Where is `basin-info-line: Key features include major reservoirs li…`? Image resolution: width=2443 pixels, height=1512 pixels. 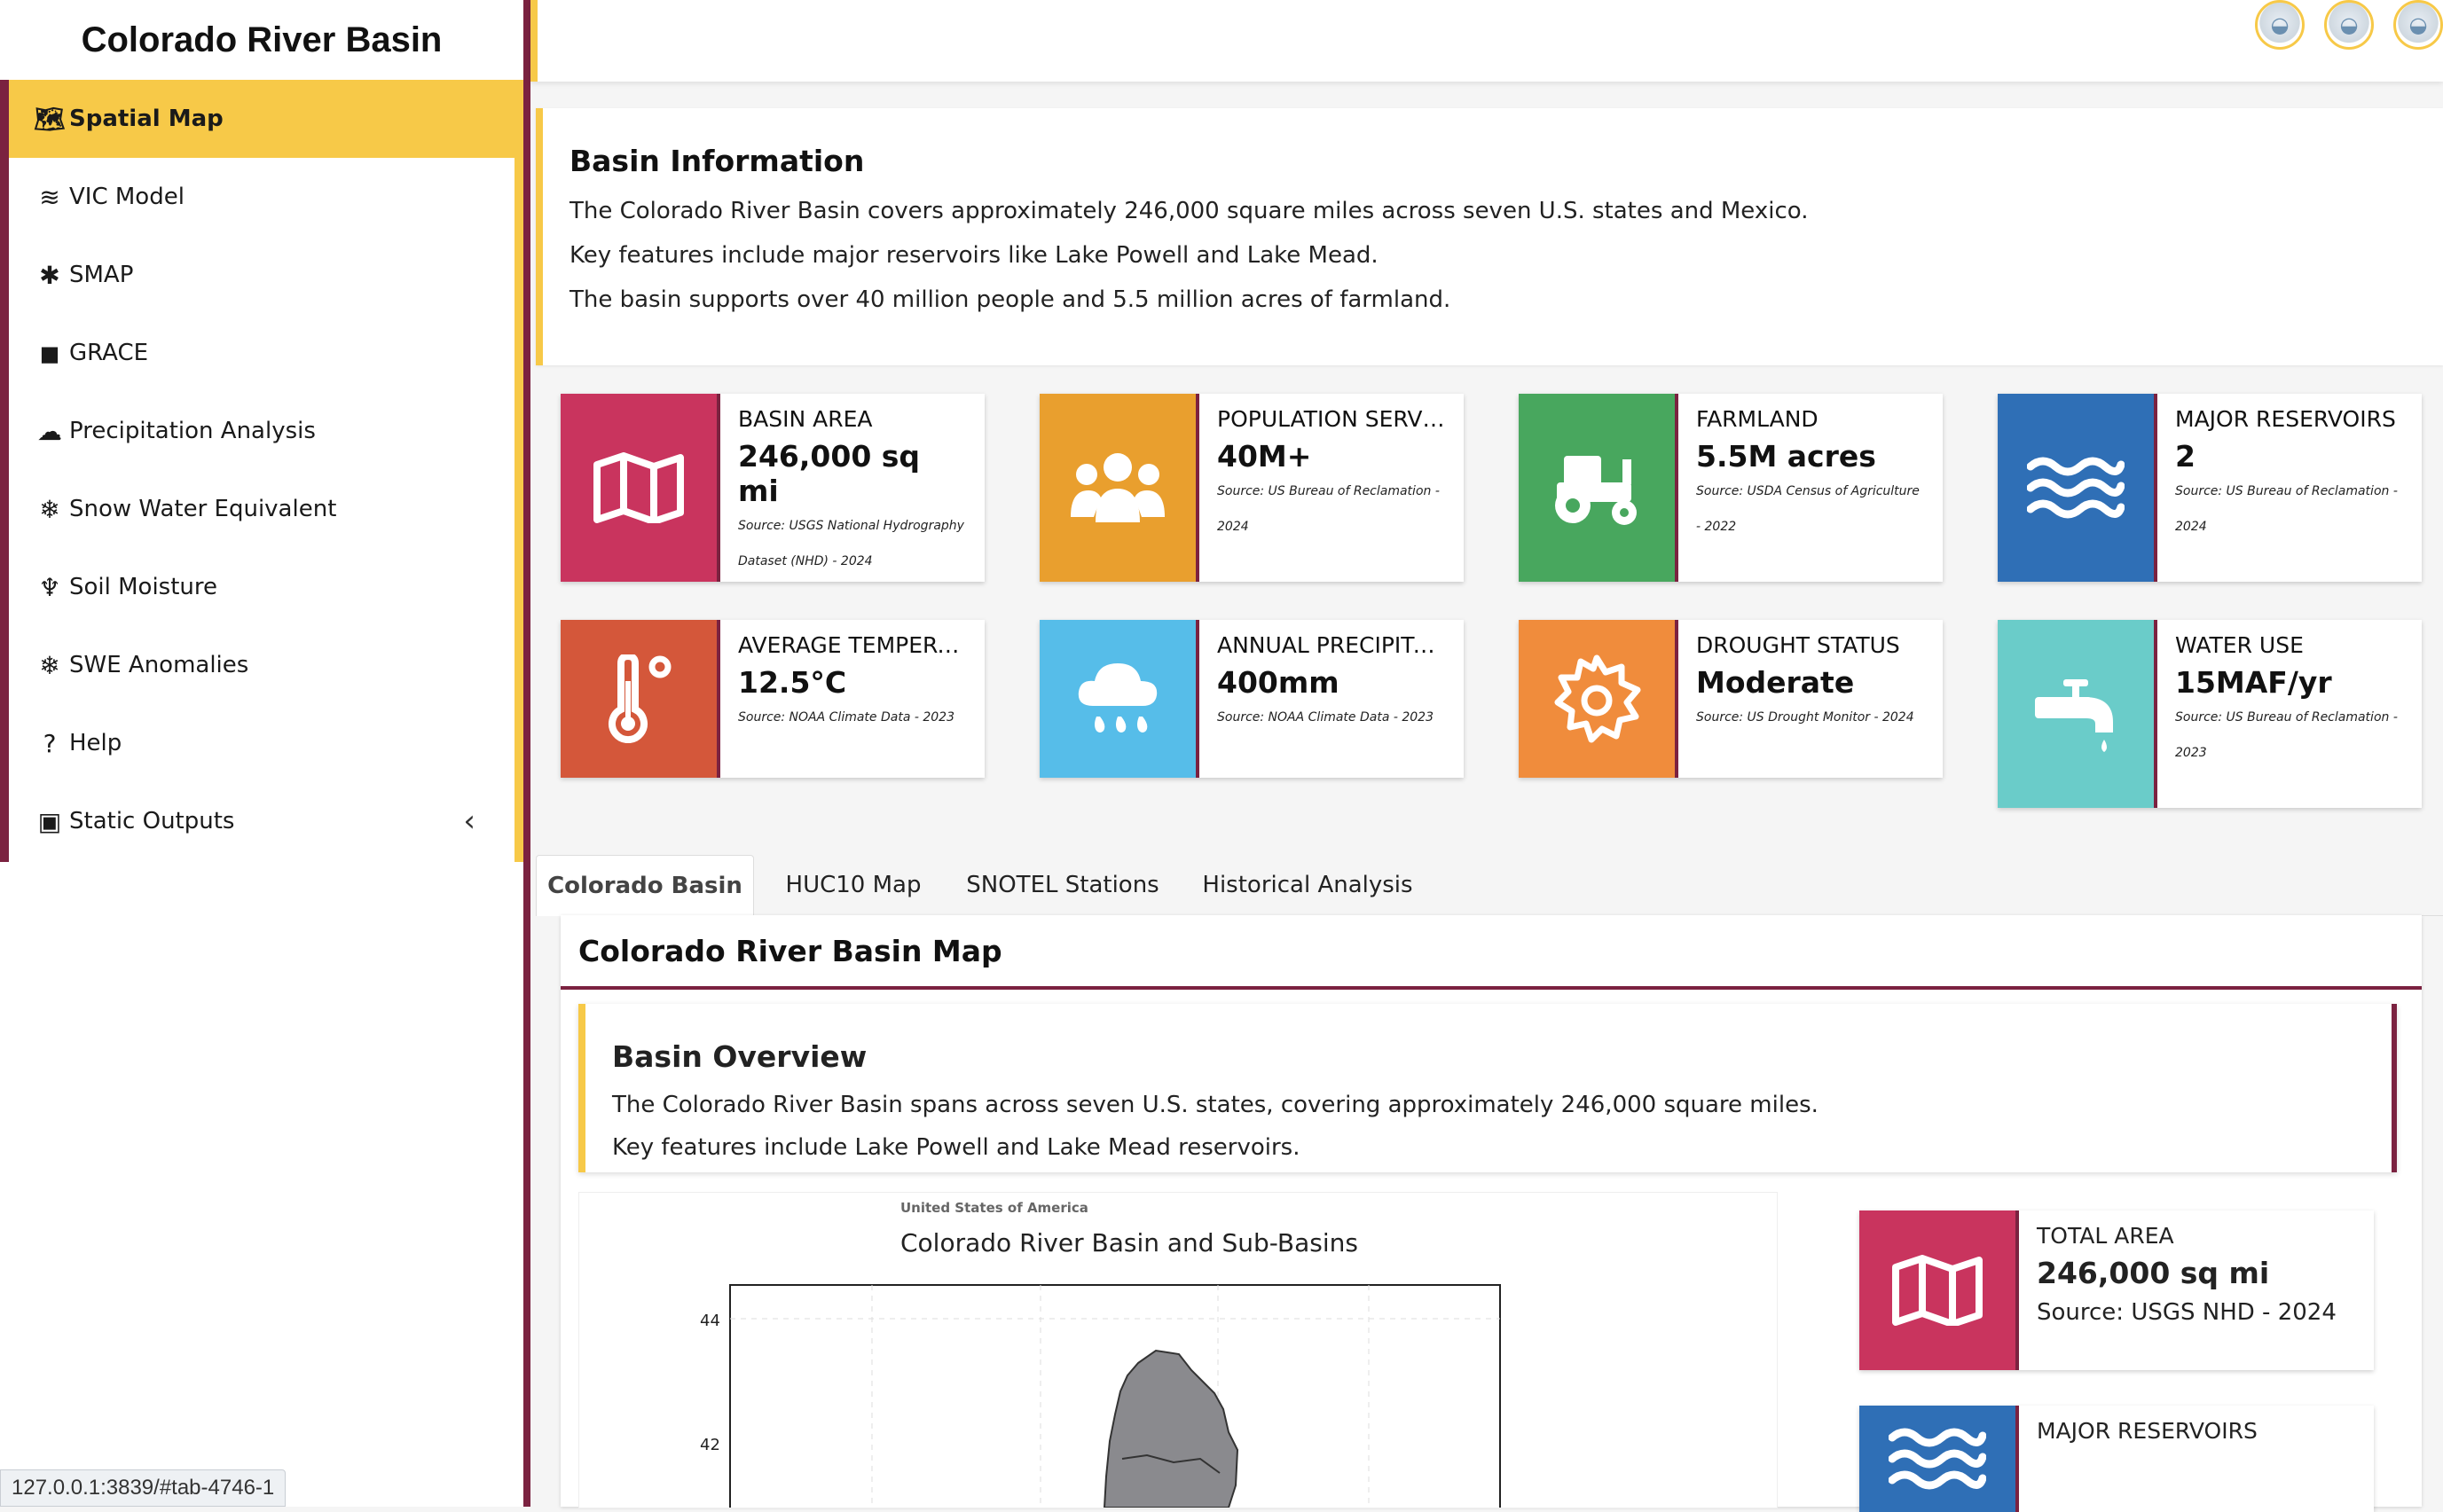
basin-info-line: Key features include major reservoirs li… is located at coordinates (974, 255).